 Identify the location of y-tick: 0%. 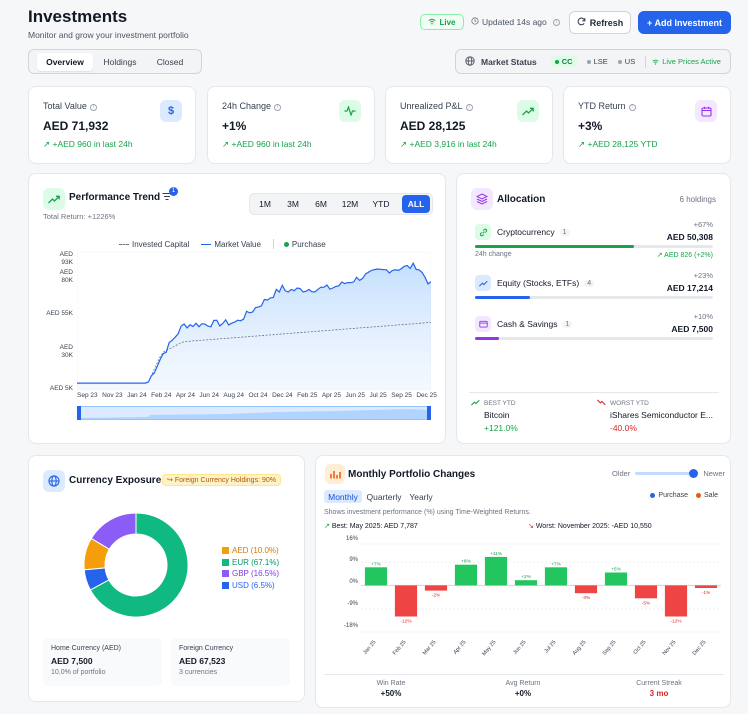
(353, 582).